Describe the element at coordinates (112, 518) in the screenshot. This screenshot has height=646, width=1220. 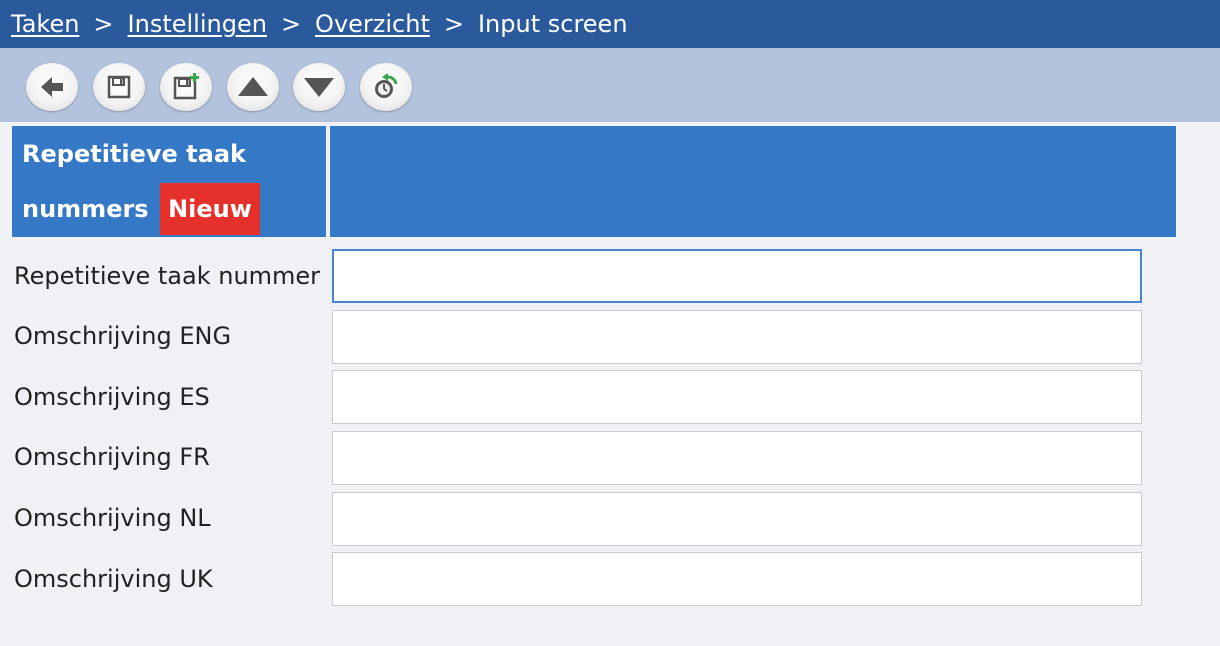
I see `field-label-omschrijving-nl: Omschrijving NL` at that location.